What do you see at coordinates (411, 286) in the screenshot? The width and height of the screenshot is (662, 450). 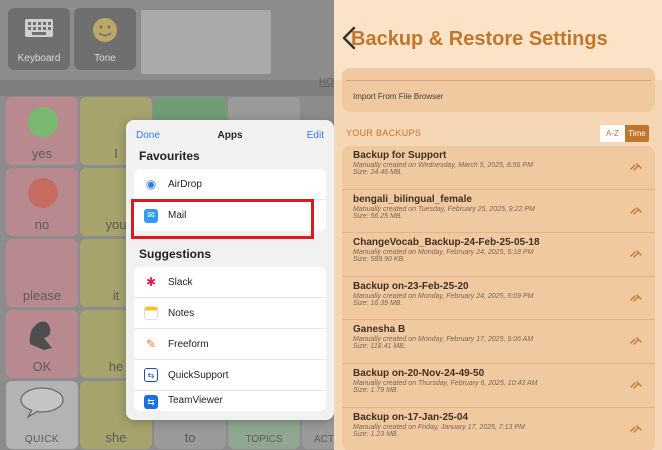 I see `backup-name: Backup on-23-Feb-25-20` at bounding box center [411, 286].